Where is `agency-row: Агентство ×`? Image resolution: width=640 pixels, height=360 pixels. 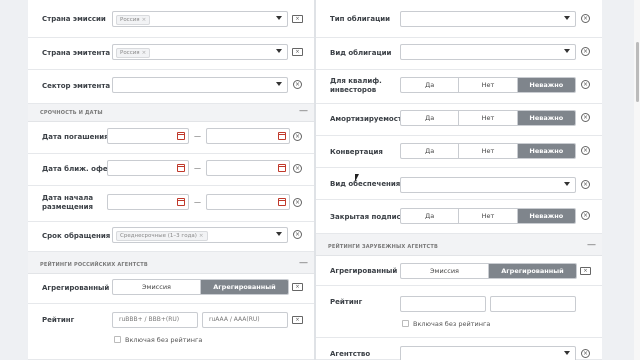 agency-row: Агентство × is located at coordinates (459, 349).